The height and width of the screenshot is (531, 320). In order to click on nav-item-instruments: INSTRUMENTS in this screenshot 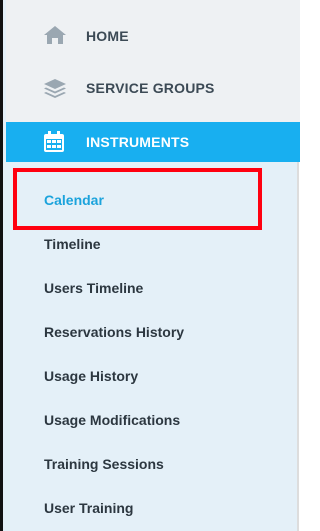, I will do `click(153, 142)`.